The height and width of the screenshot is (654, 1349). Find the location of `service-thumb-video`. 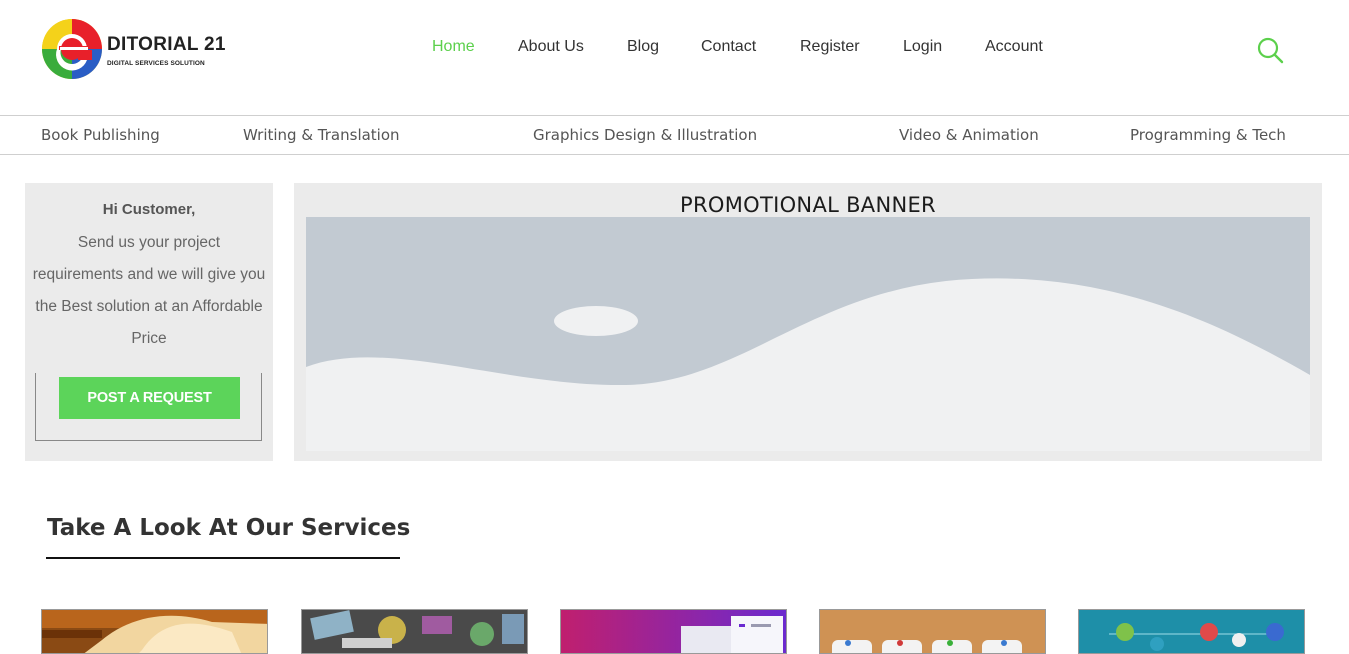

service-thumb-video is located at coordinates (932, 631).